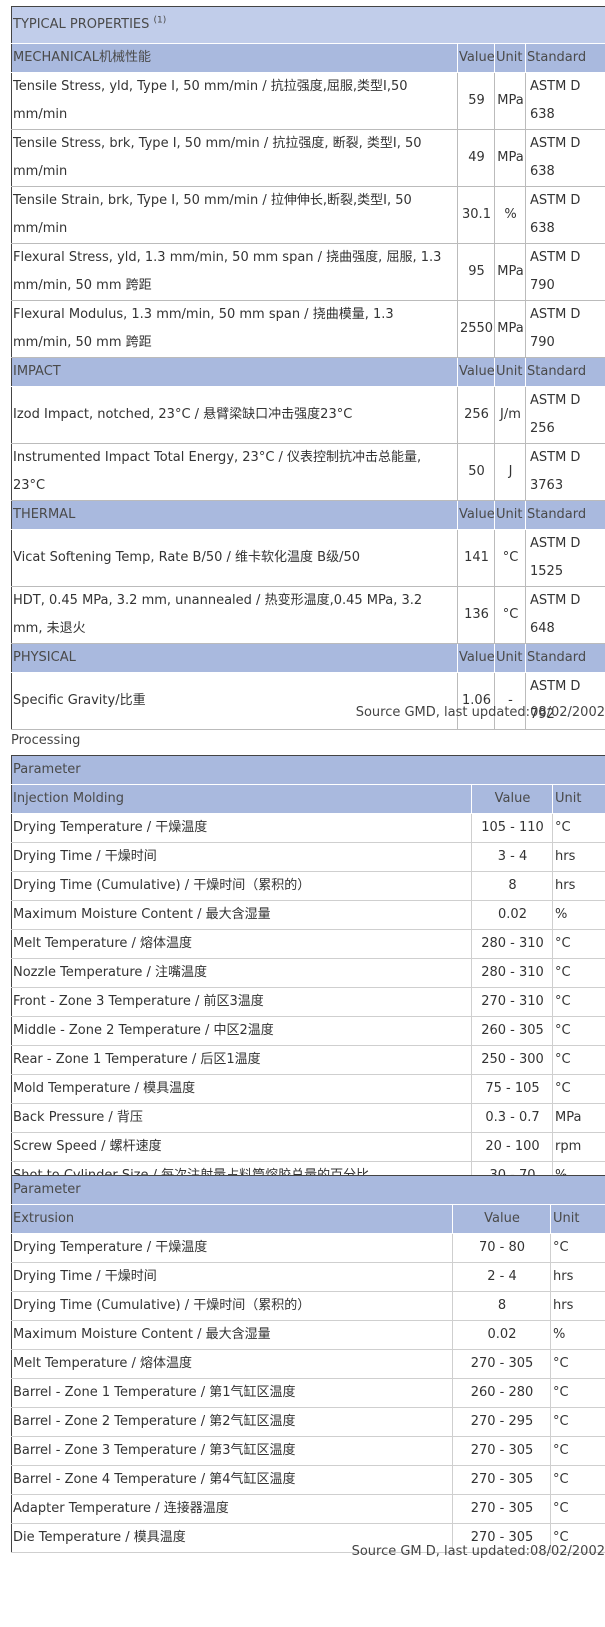 This screenshot has height=1627, width=605. Describe the element at coordinates (512, 799) in the screenshot. I see `injection-value-header: Value` at that location.